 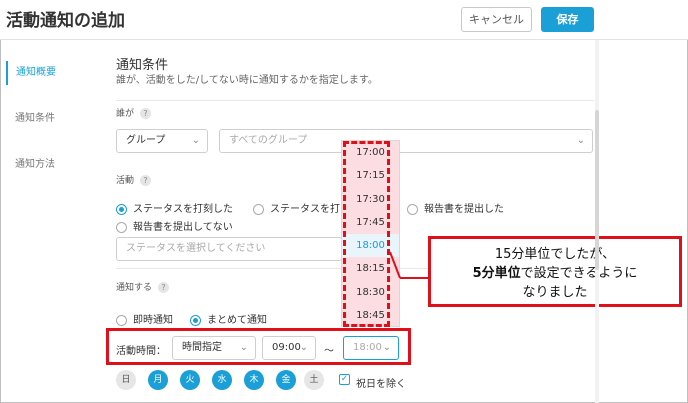 I want to click on divider, so click(x=355, y=100).